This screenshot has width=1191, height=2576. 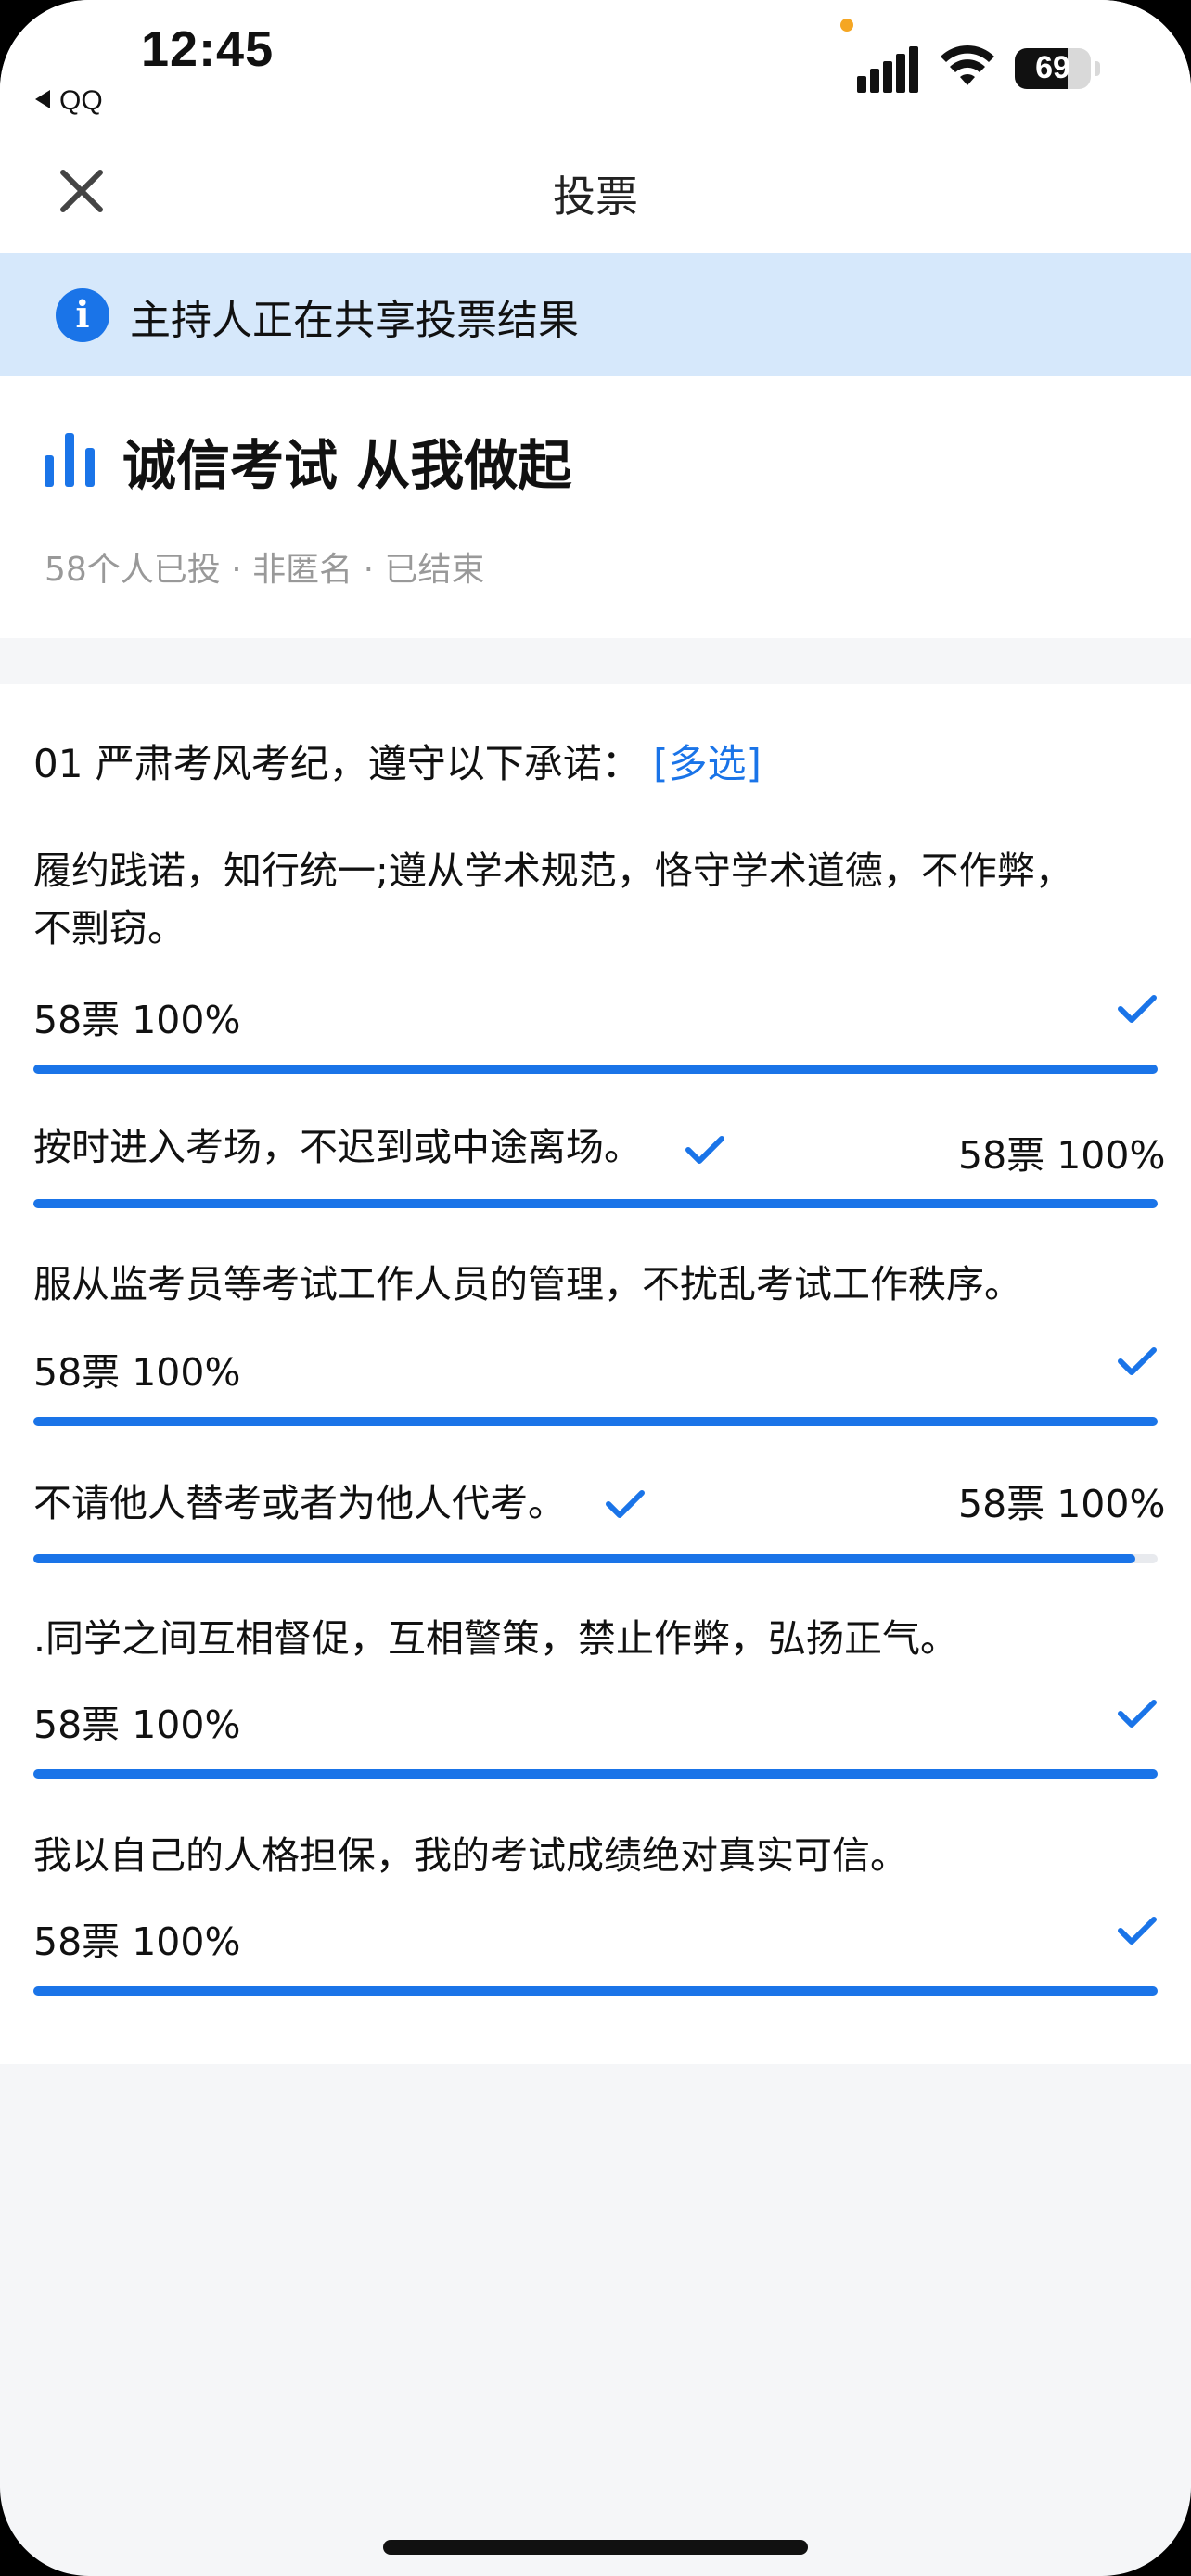 I want to click on status-time: 12:45, so click(x=208, y=49).